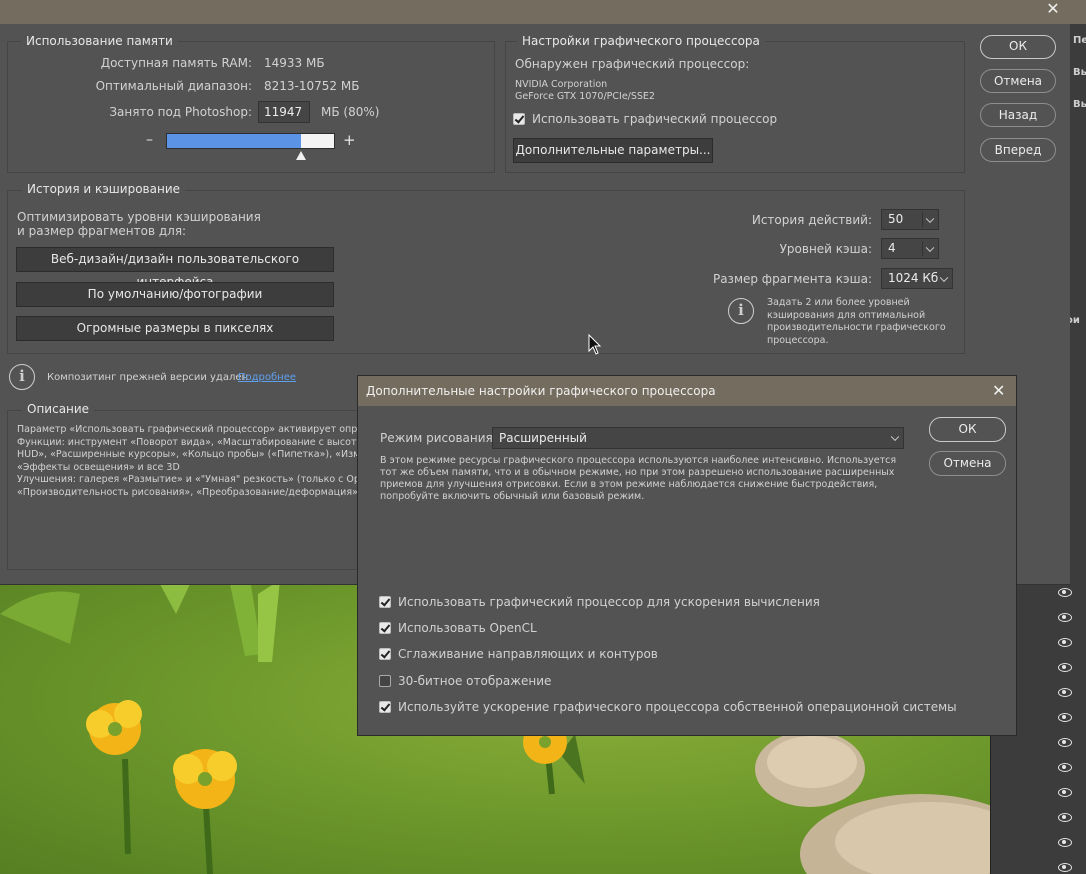  I want to click on memory-usage-input: 11947, so click(284, 112).